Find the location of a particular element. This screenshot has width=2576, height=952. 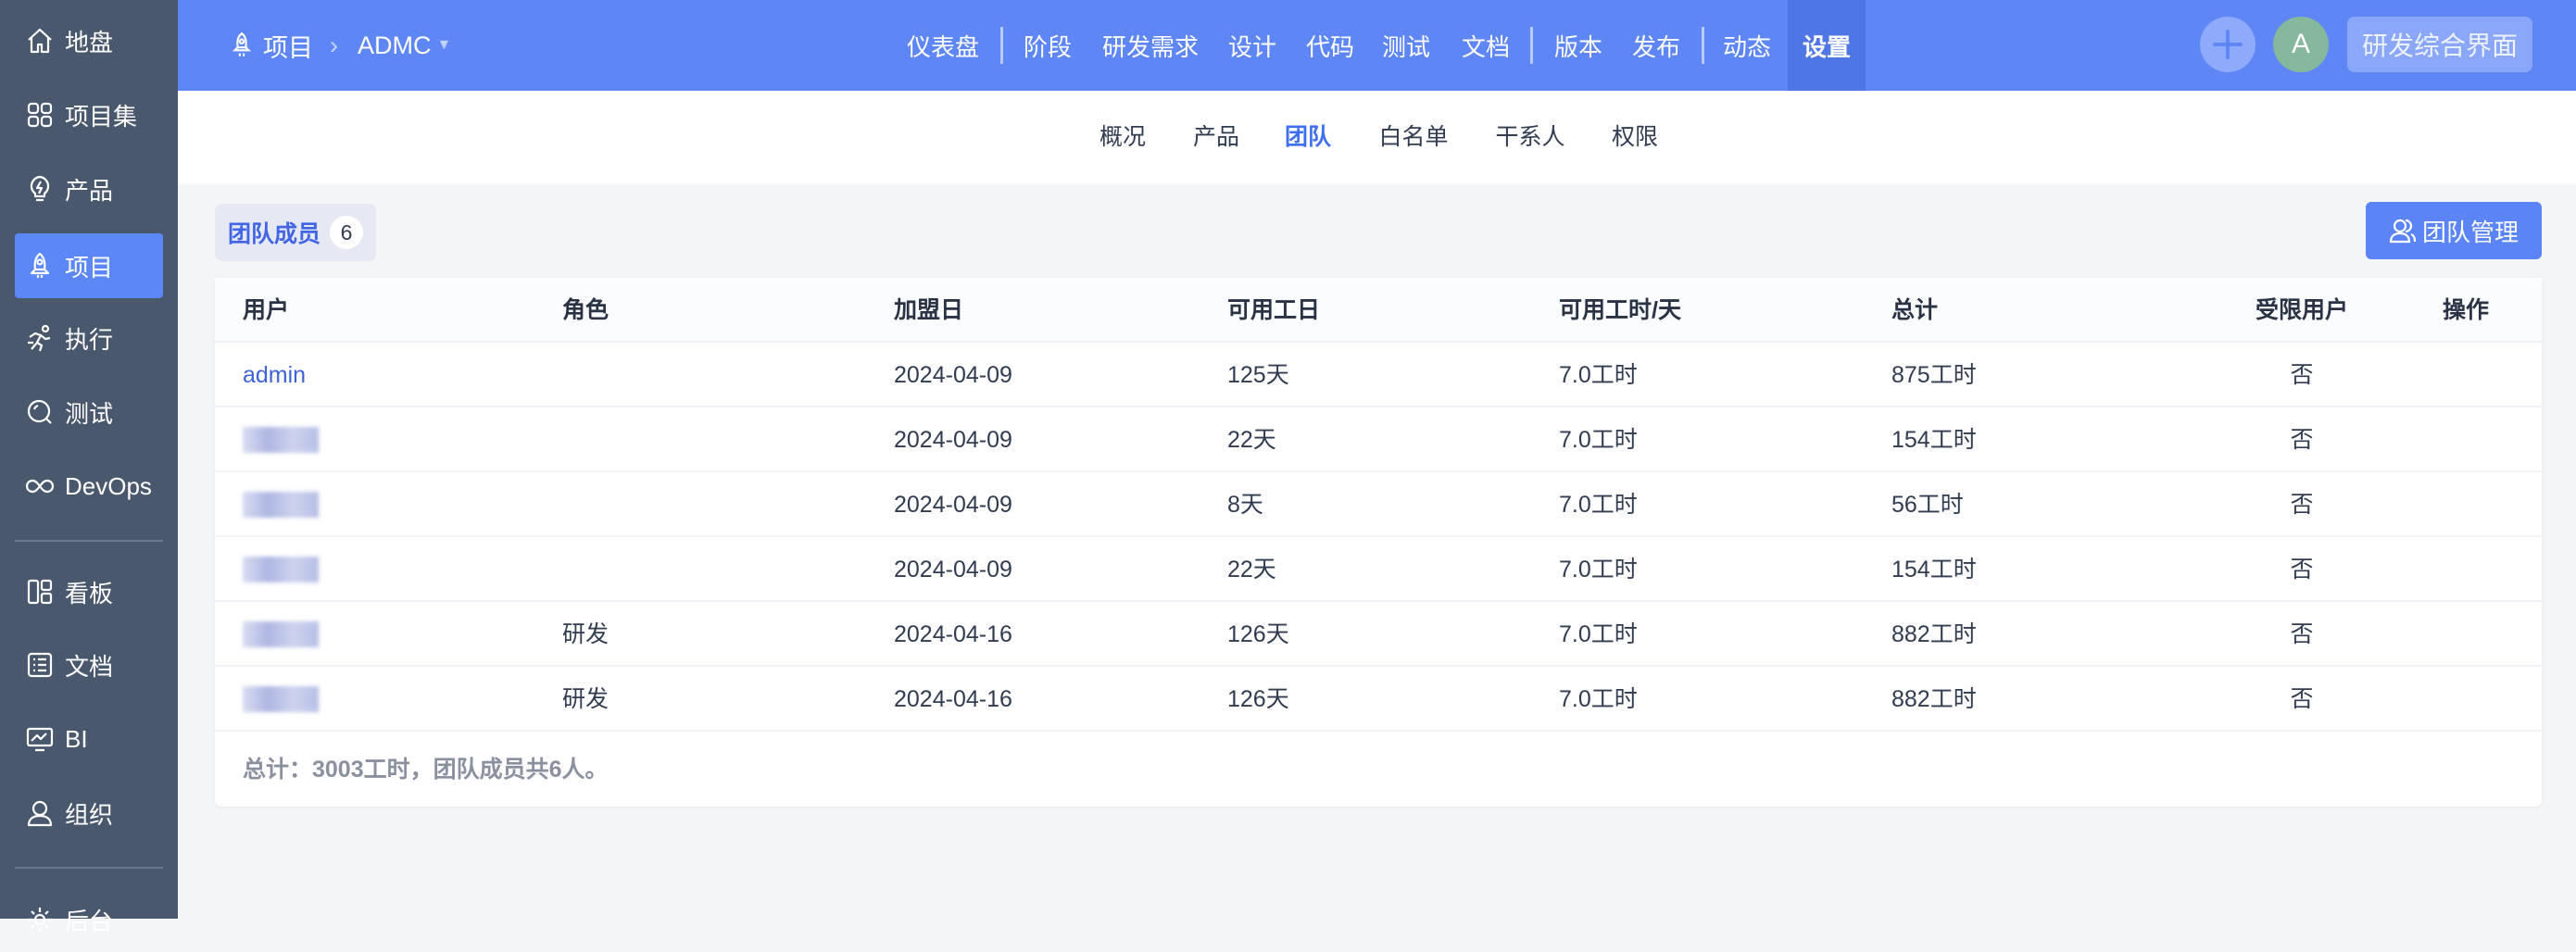

sidebar-item-label: 地盘 is located at coordinates (89, 42).